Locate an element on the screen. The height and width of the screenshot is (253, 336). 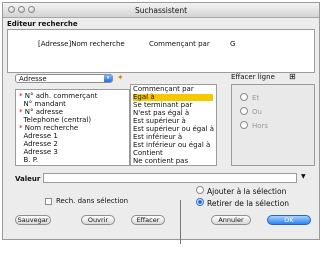
field-list-item: Telephone (central) is located at coordinates (55, 120).